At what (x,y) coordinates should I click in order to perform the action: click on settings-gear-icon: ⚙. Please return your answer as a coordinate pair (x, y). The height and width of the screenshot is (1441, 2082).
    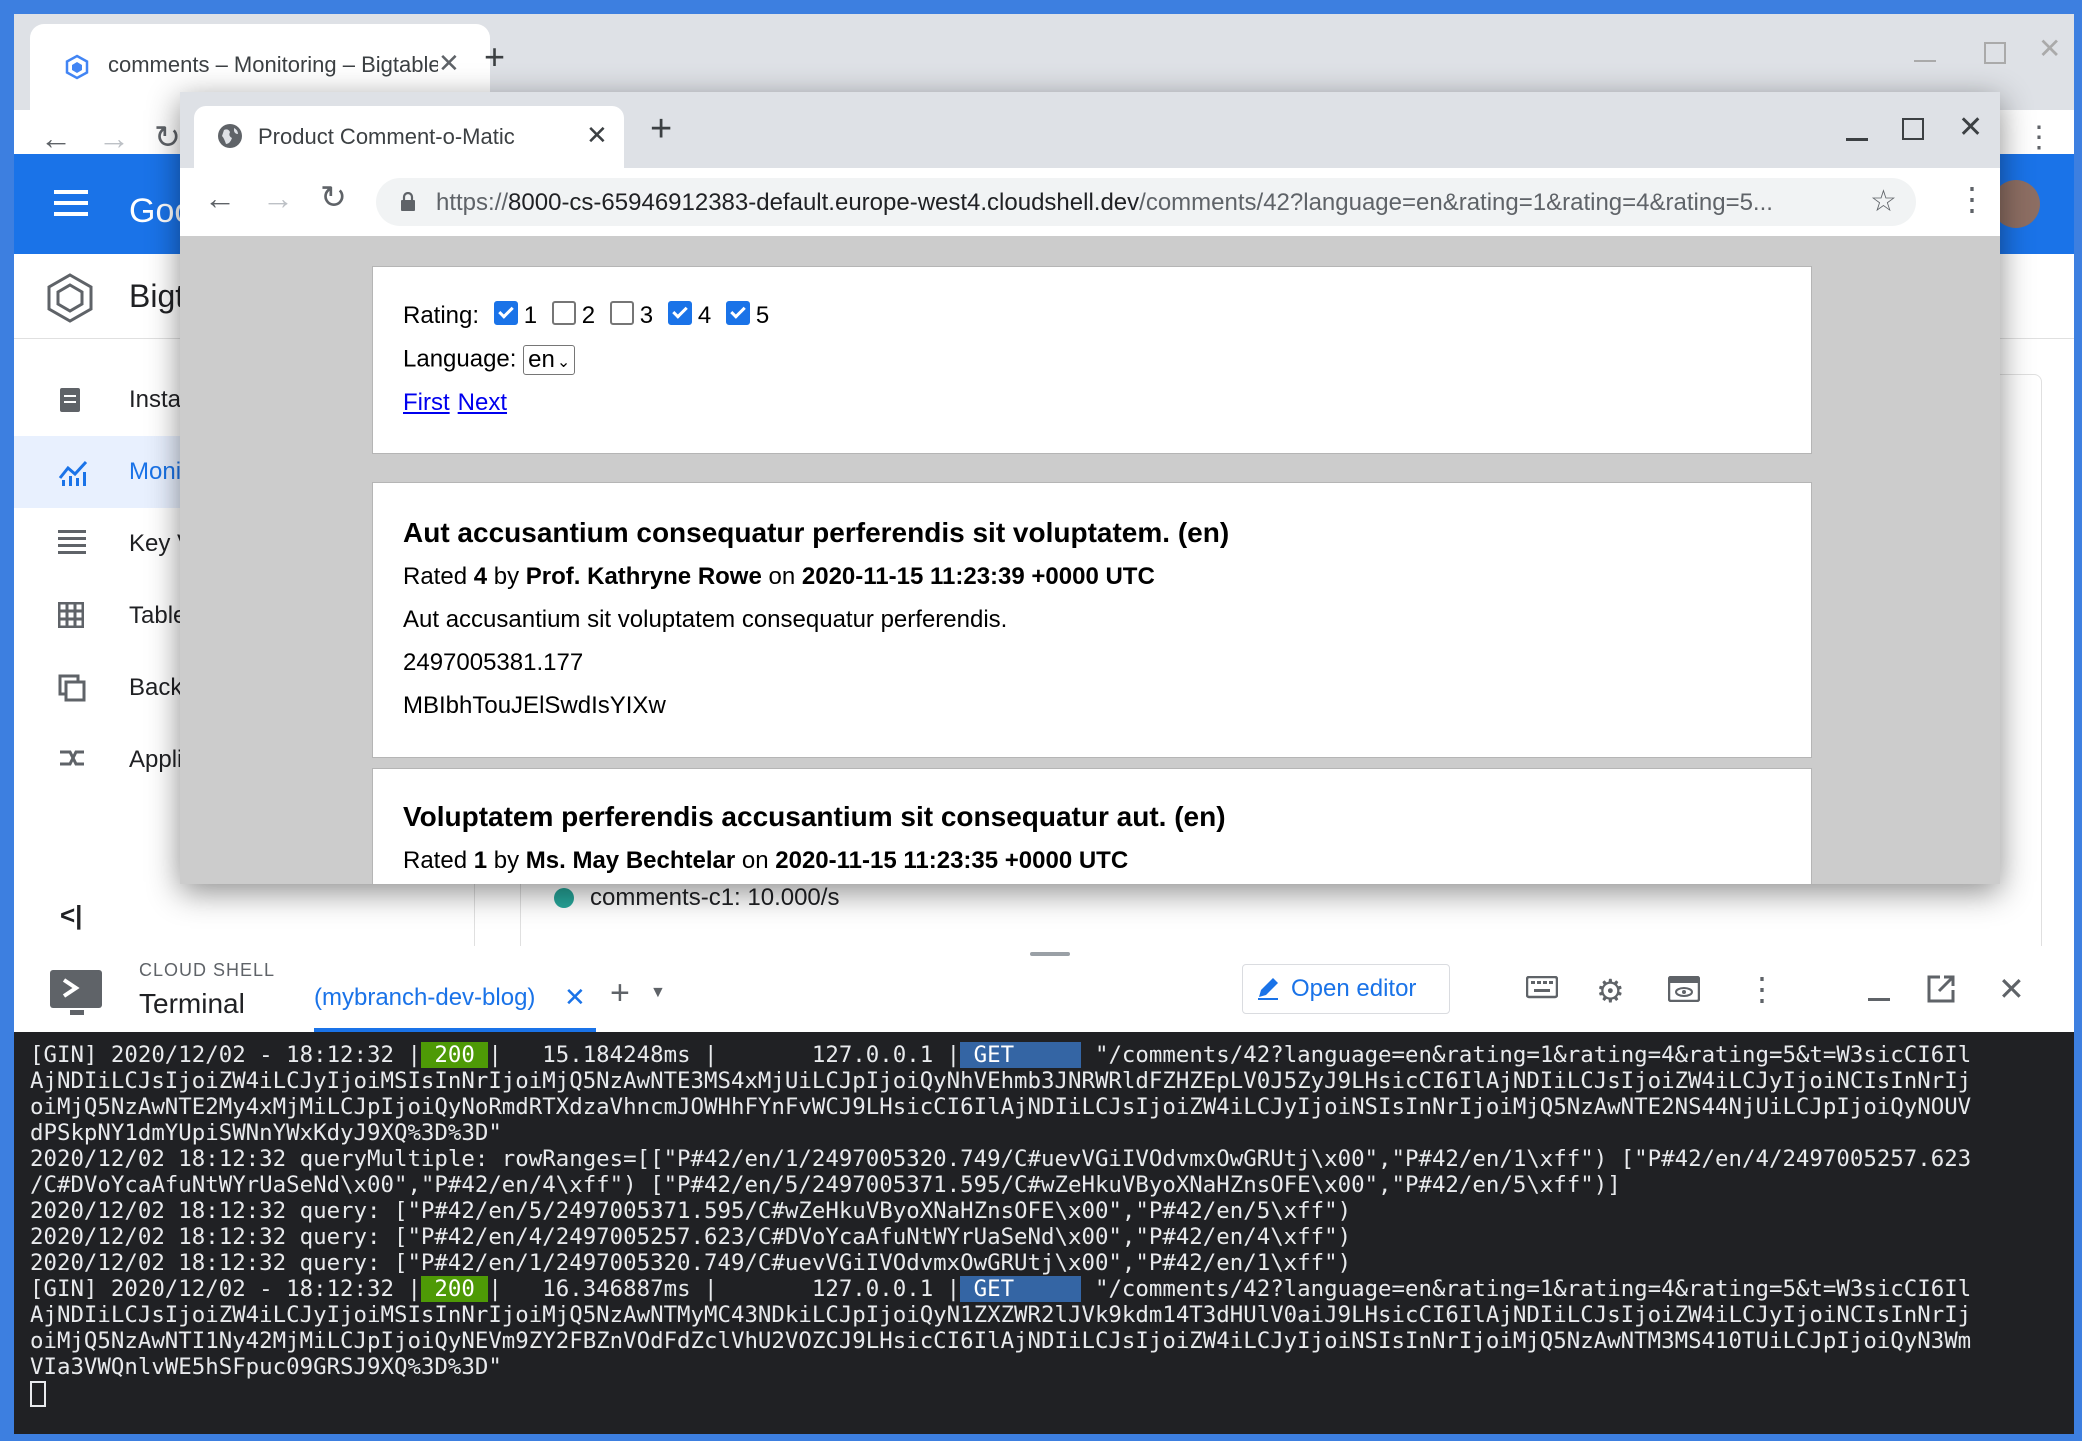
    Looking at the image, I should click on (1610, 991).